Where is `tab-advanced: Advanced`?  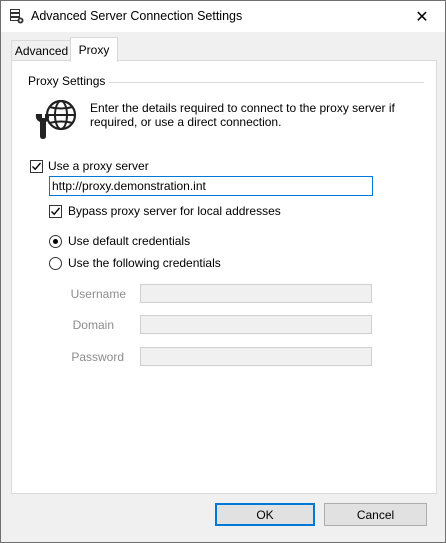
tab-advanced: Advanced is located at coordinates (41, 50).